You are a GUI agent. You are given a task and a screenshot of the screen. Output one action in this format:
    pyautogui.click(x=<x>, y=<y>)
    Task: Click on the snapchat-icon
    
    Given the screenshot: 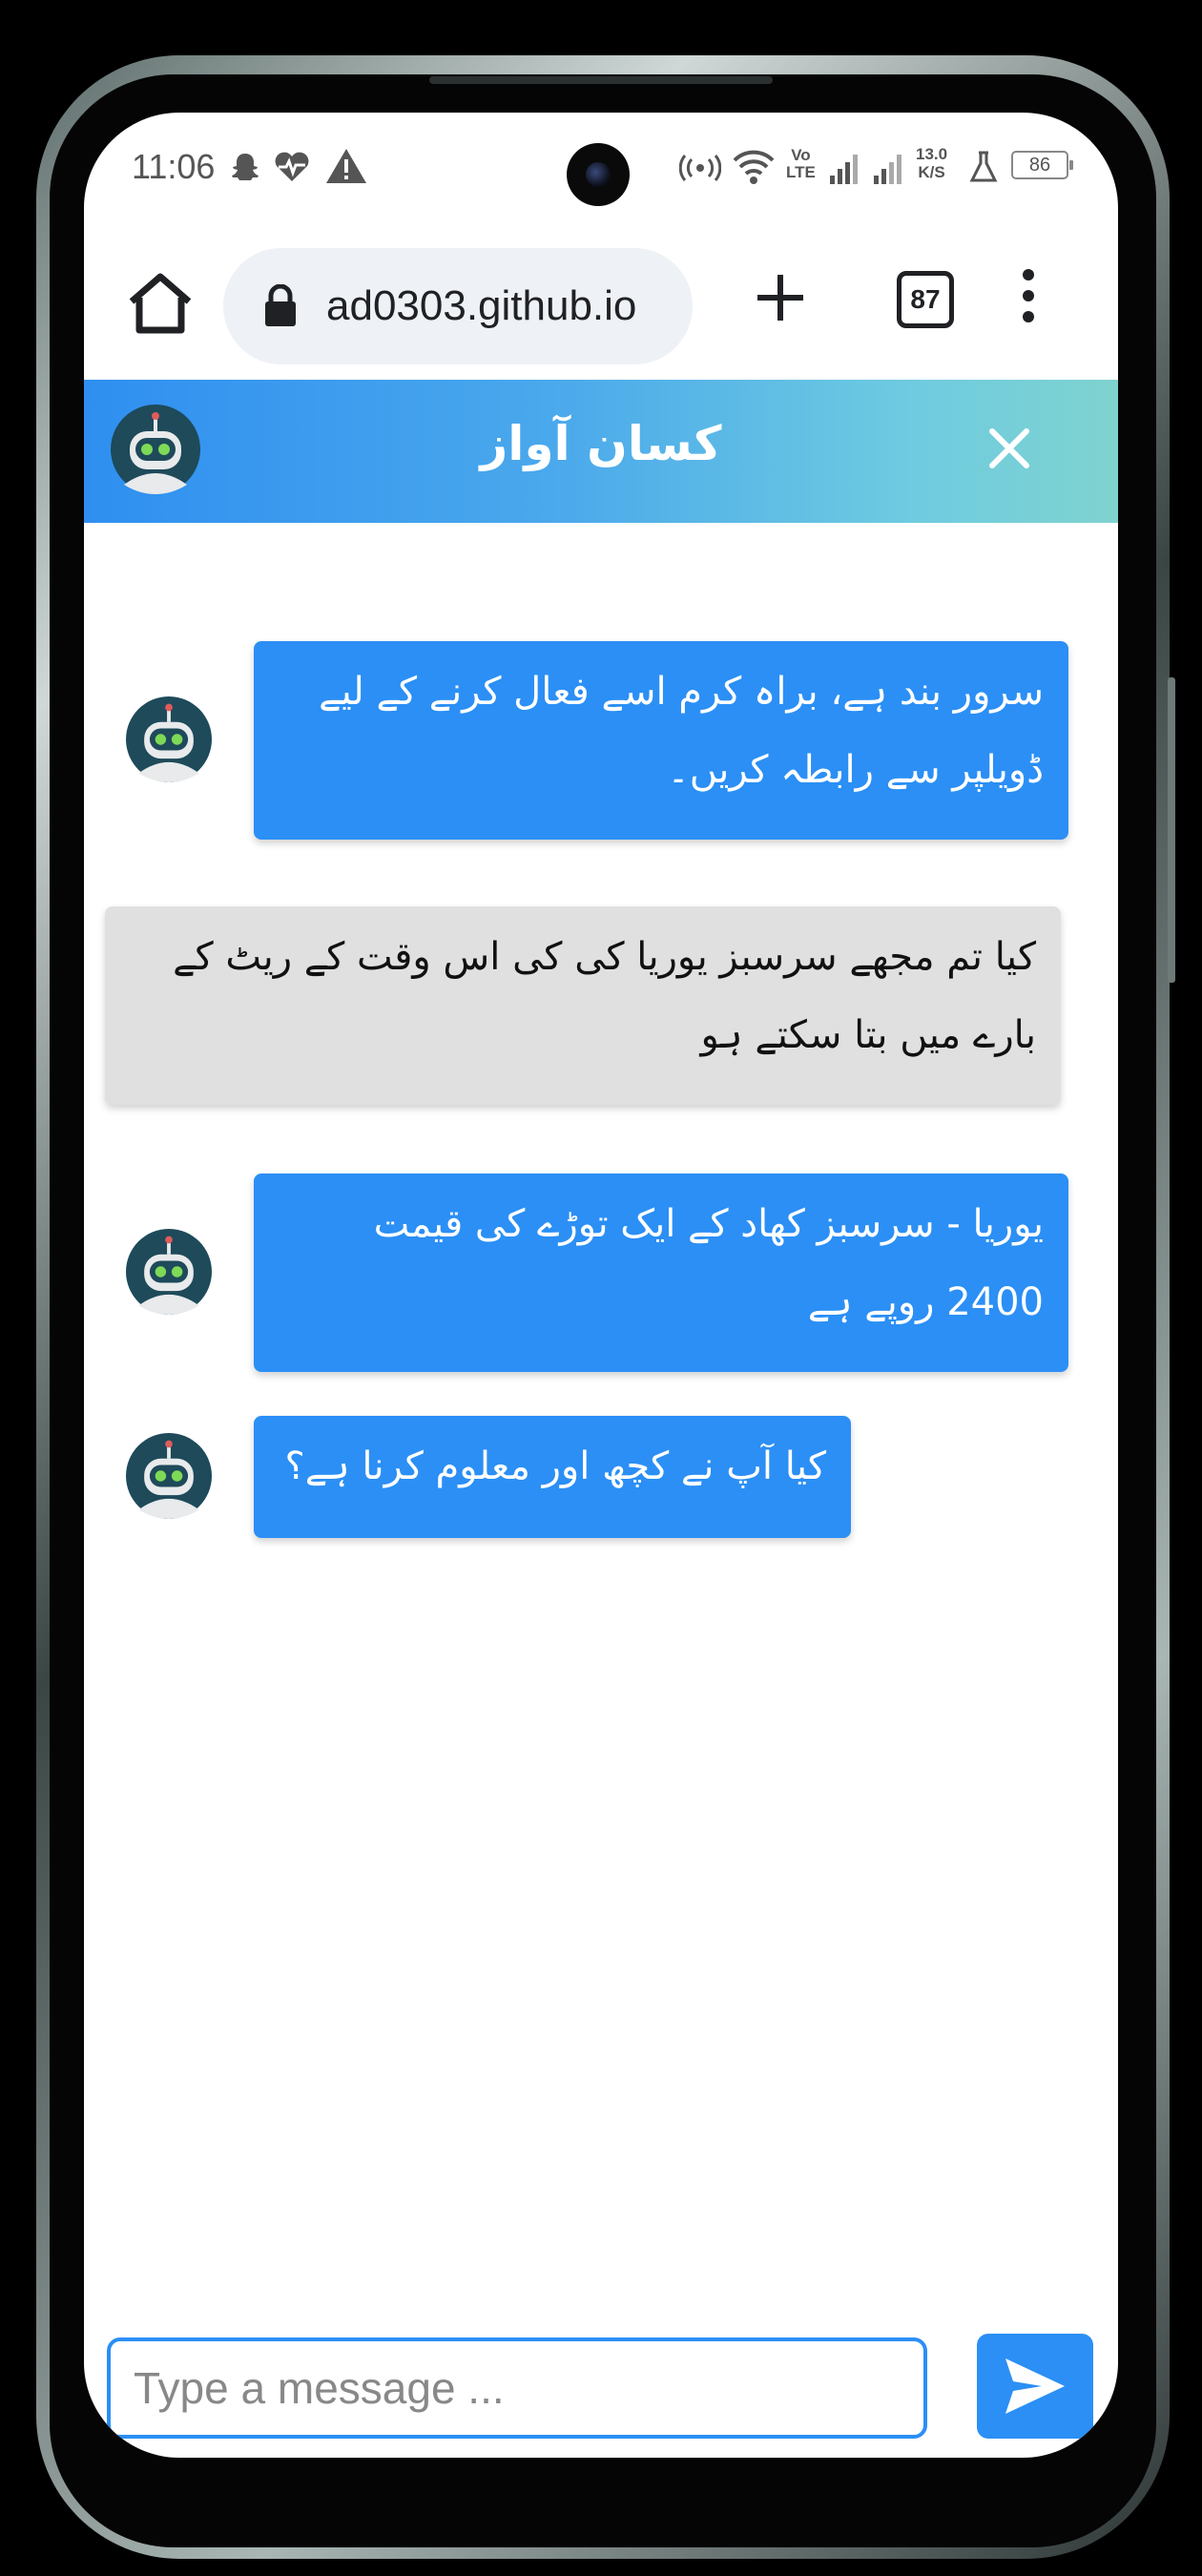 What is the action you would take?
    pyautogui.click(x=246, y=167)
    